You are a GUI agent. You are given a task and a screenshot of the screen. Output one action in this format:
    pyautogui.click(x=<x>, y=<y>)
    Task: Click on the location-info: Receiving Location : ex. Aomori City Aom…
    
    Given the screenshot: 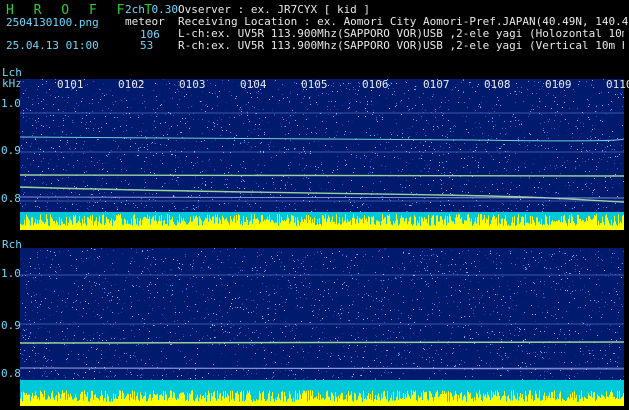 What is the action you would take?
    pyautogui.click(x=403, y=21)
    